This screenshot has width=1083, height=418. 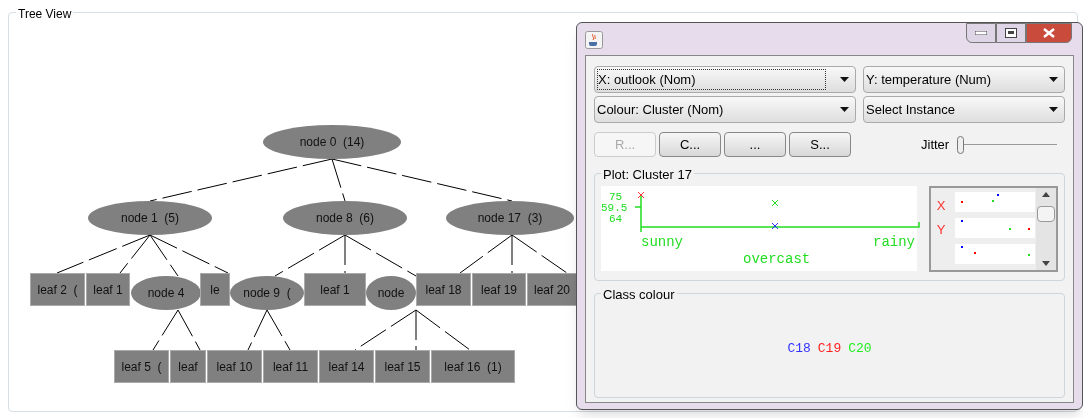 I want to click on x-axis-label: sunny, so click(x=662, y=242).